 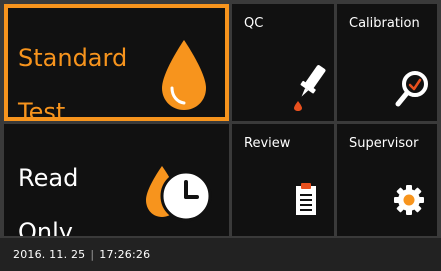 I want to click on drop-icon, so click(x=184, y=75).